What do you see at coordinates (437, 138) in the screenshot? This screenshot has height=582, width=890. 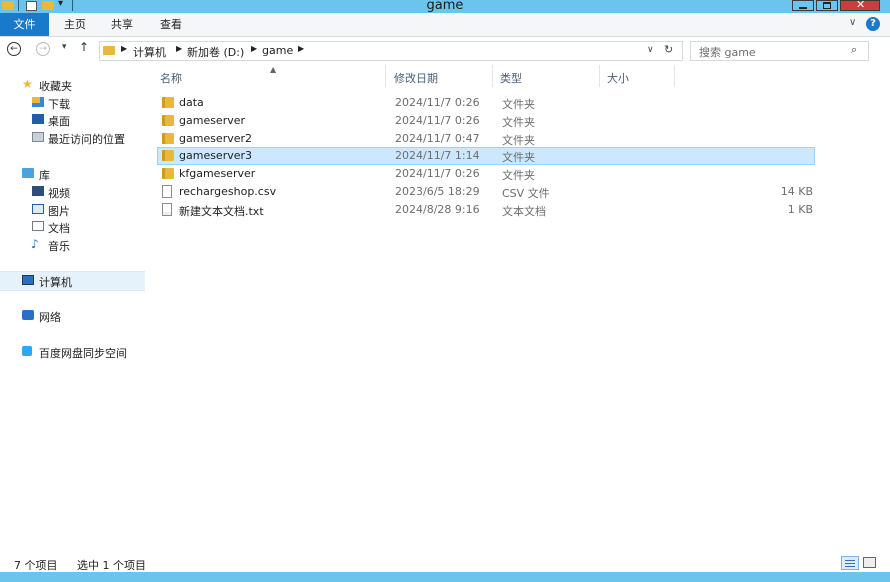 I see `file-date: 2024/11/7 0:47` at bounding box center [437, 138].